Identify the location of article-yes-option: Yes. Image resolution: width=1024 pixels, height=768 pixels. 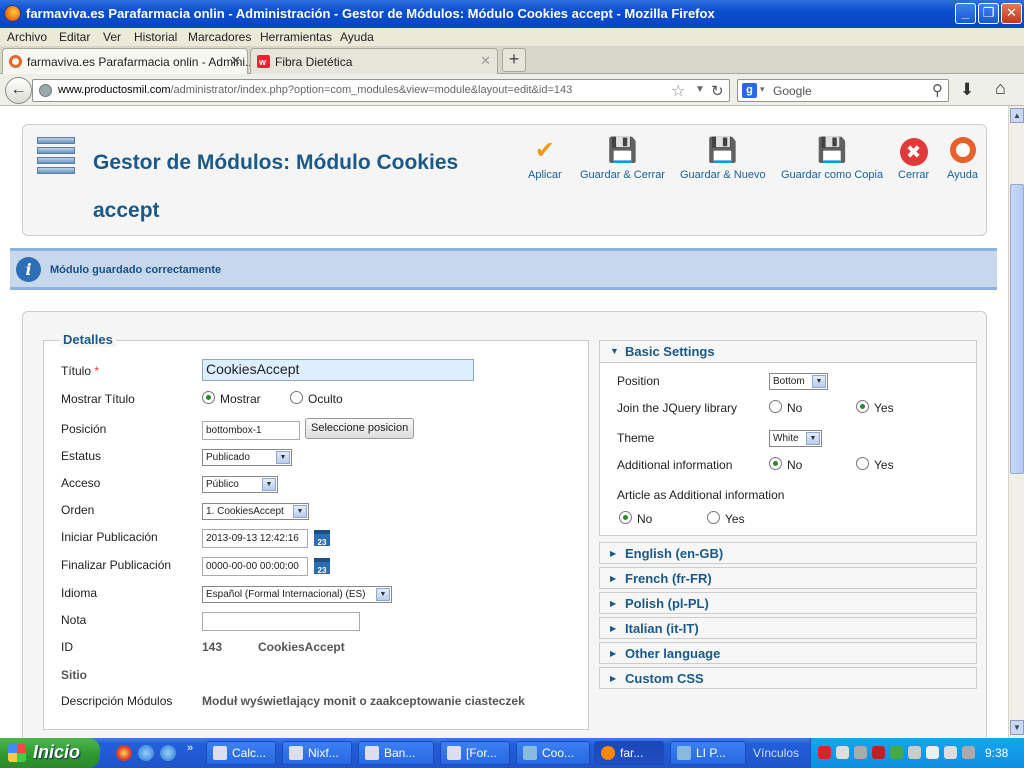
(735, 519).